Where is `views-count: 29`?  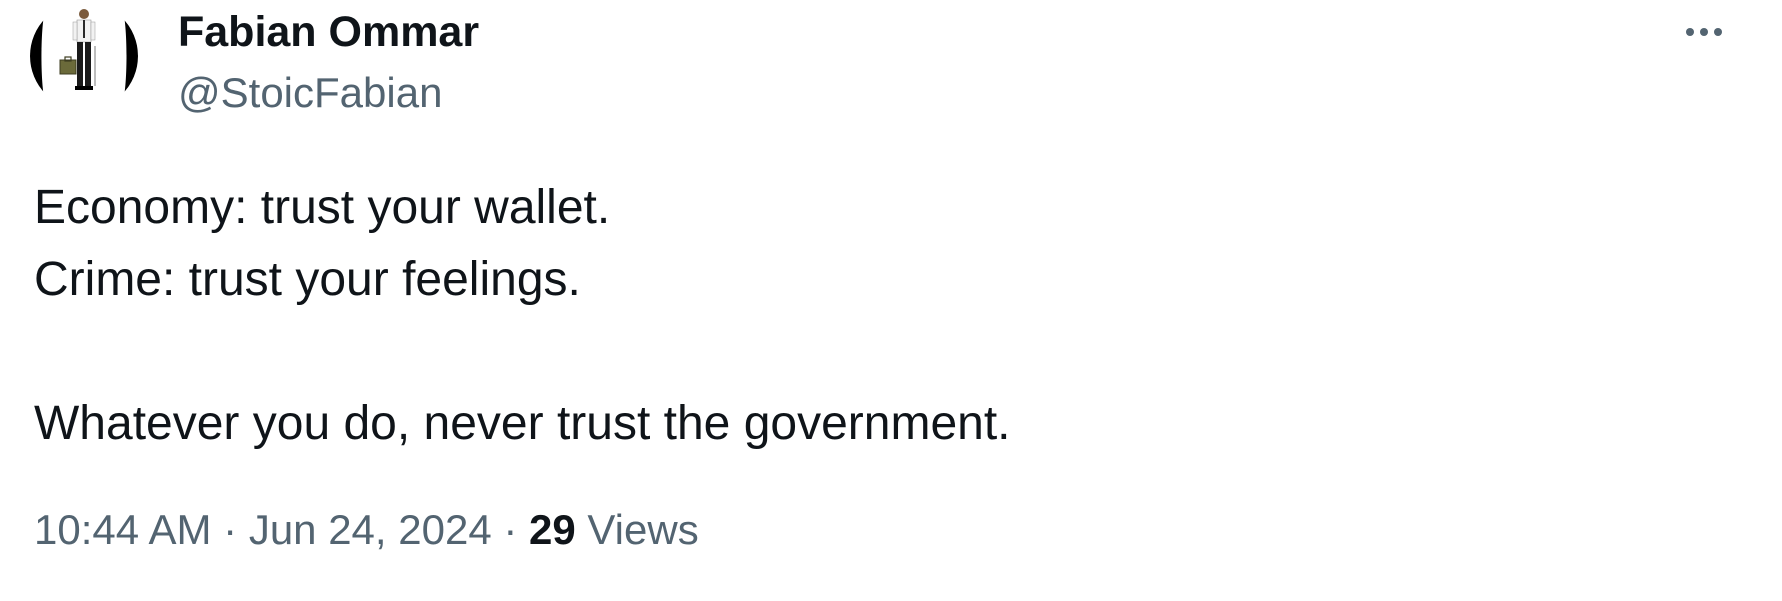 views-count: 29 is located at coordinates (552, 529).